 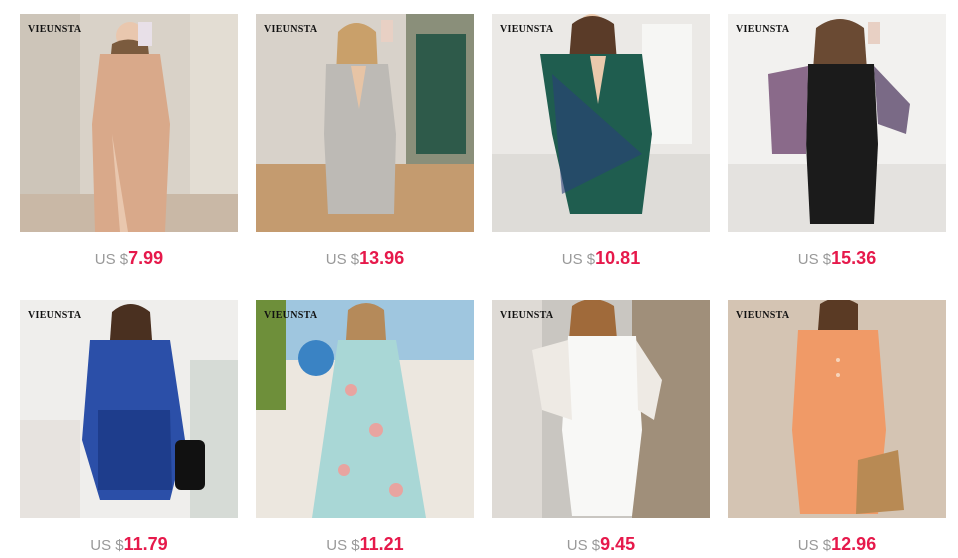 I want to click on price: US $11.21, so click(x=365, y=544).